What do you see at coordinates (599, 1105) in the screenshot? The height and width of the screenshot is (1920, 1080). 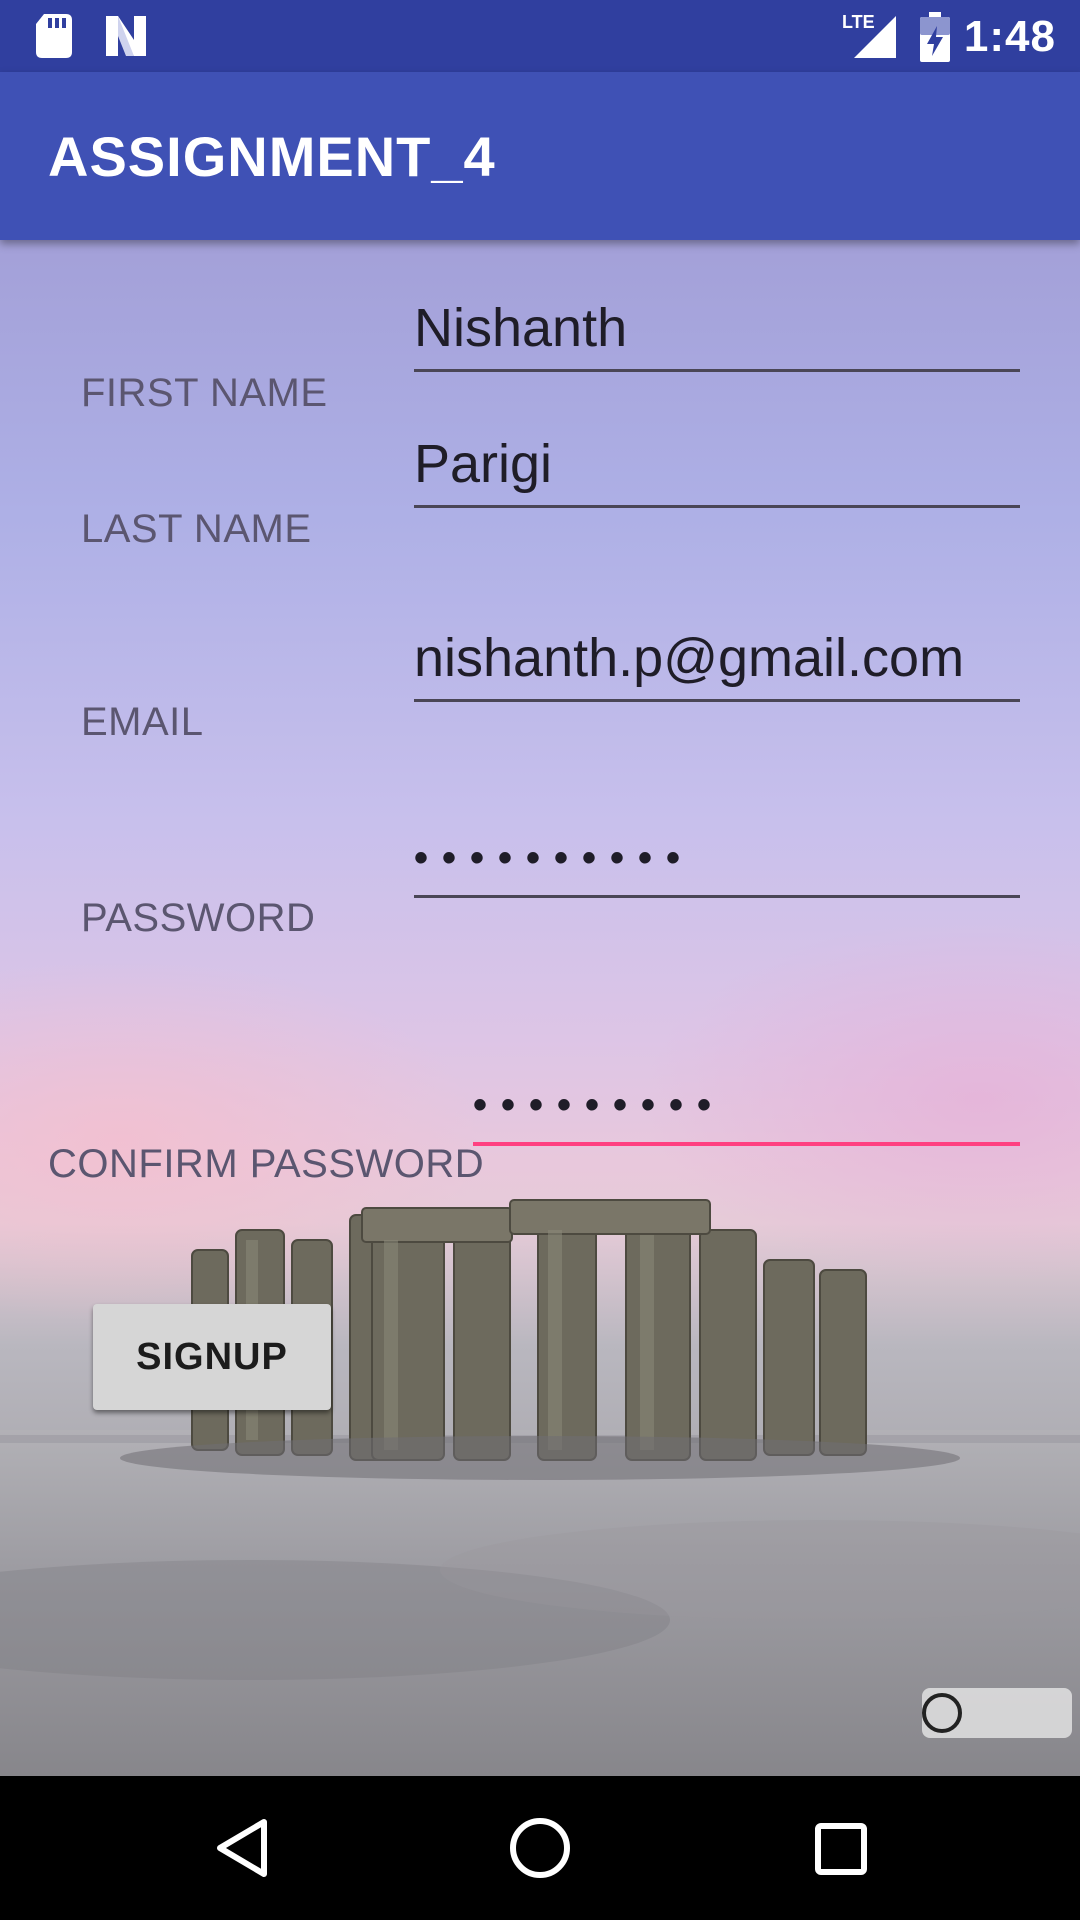 I see `confirm-password-value: •••••••••` at bounding box center [599, 1105].